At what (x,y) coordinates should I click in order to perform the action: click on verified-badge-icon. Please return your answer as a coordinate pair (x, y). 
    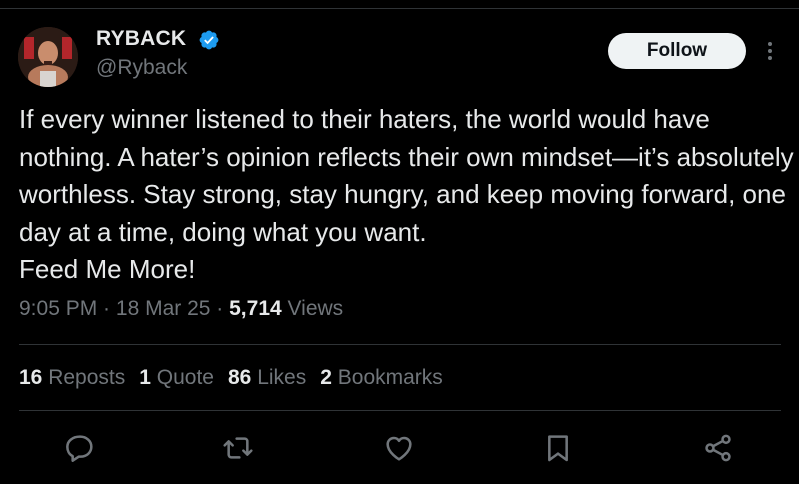
    Looking at the image, I should click on (209, 40).